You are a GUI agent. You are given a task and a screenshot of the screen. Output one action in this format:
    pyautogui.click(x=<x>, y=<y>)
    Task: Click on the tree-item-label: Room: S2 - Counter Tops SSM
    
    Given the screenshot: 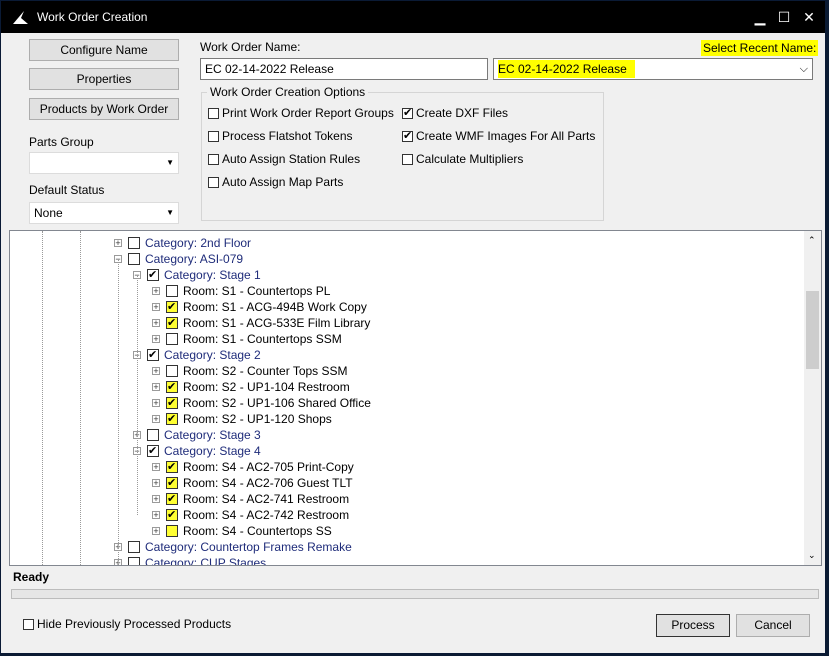 What is the action you would take?
    pyautogui.click(x=265, y=371)
    